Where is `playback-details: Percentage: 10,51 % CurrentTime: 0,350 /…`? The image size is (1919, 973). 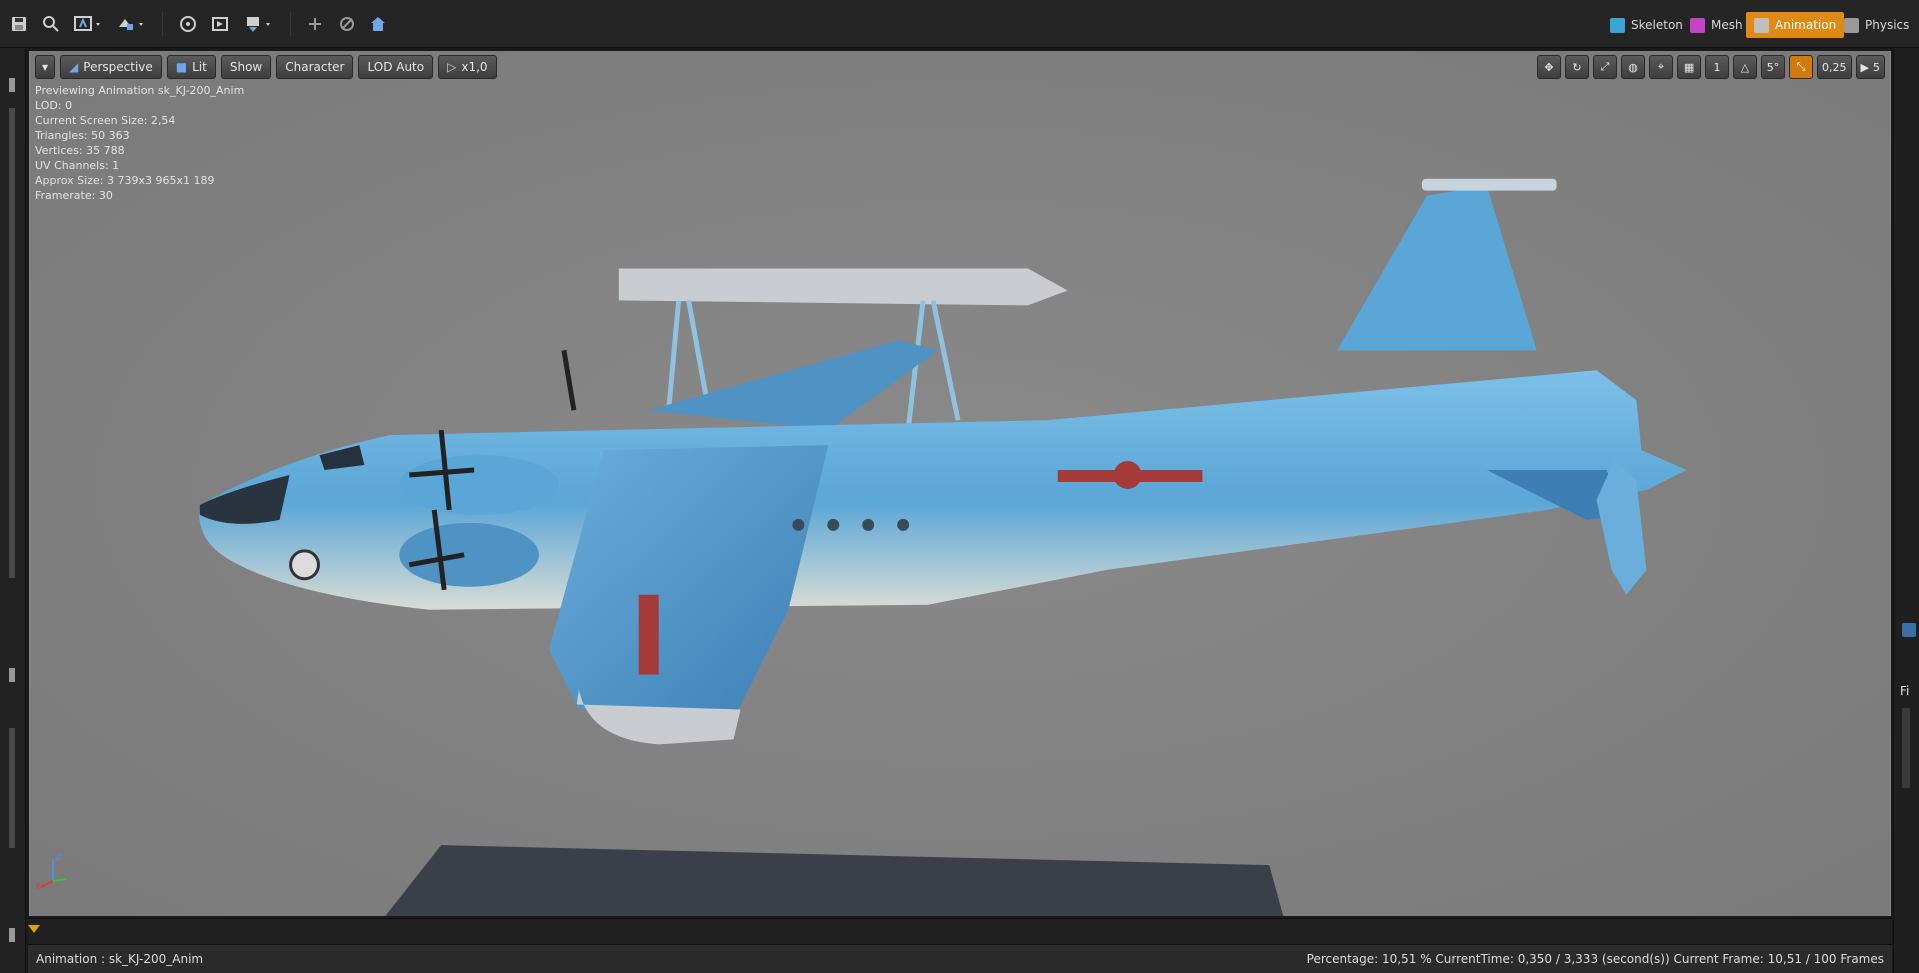 playback-details: Percentage: 10,51 % CurrentTime: 0,350 /… is located at coordinates (1595, 959).